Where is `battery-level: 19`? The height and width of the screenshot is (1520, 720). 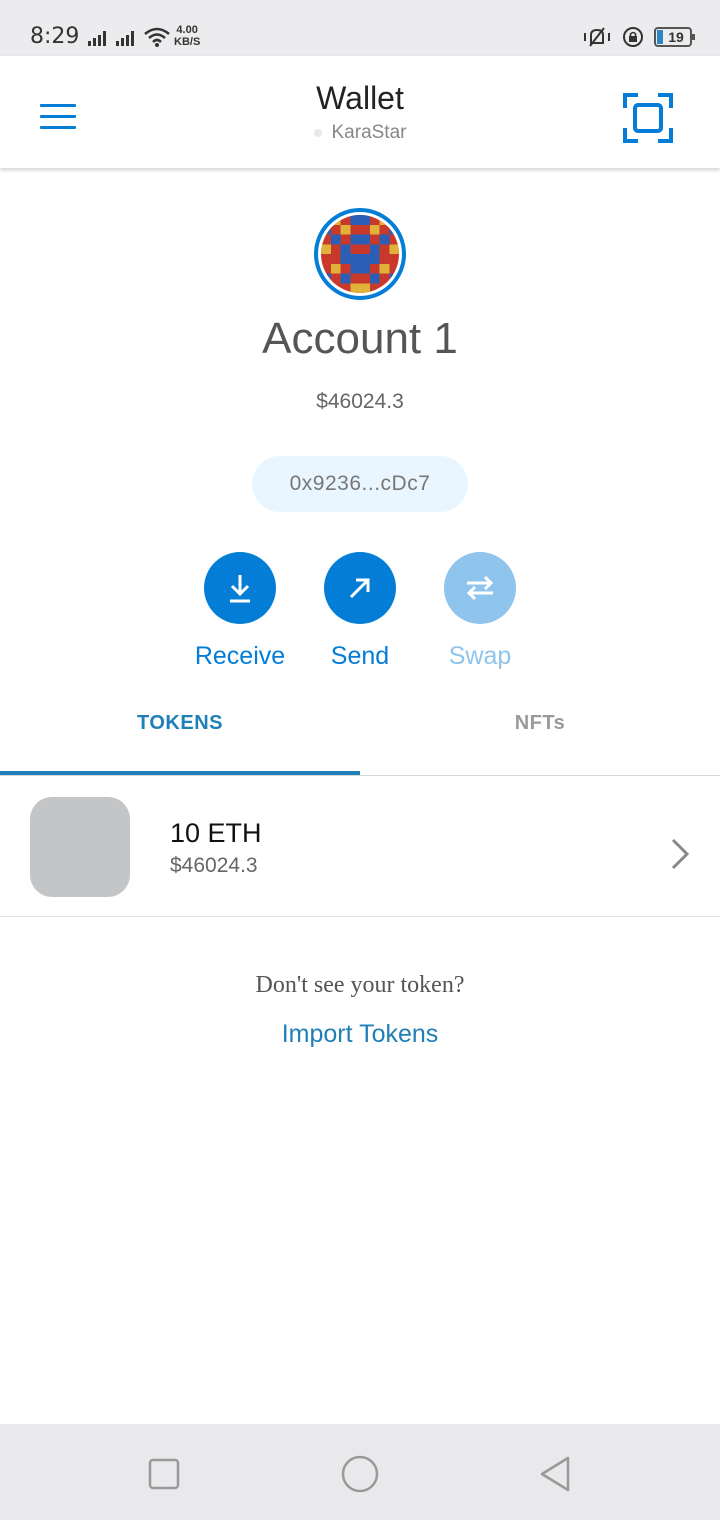 battery-level: 19 is located at coordinates (676, 37).